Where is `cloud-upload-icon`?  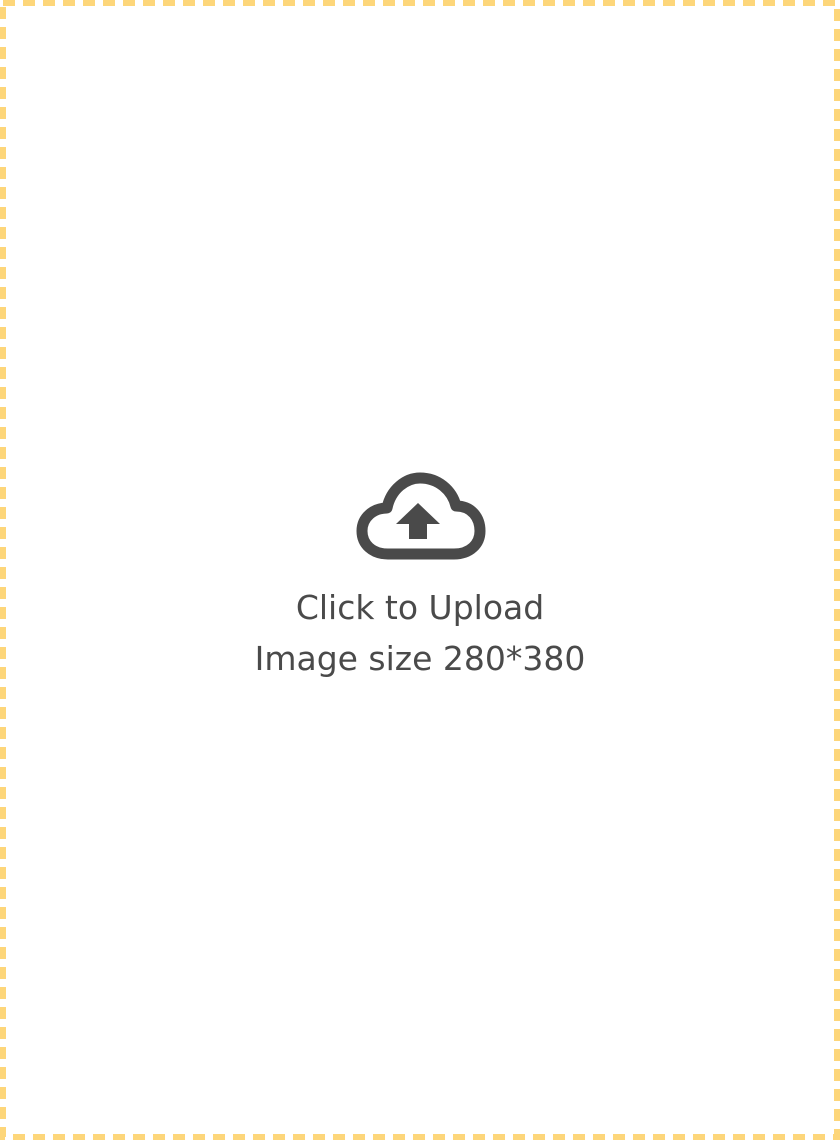
cloud-upload-icon is located at coordinates (420, 517).